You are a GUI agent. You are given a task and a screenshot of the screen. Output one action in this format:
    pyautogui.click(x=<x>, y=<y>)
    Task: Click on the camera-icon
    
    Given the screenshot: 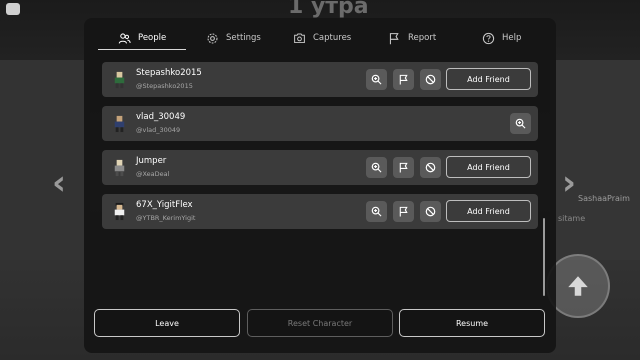 What is the action you would take?
    pyautogui.click(x=299, y=38)
    